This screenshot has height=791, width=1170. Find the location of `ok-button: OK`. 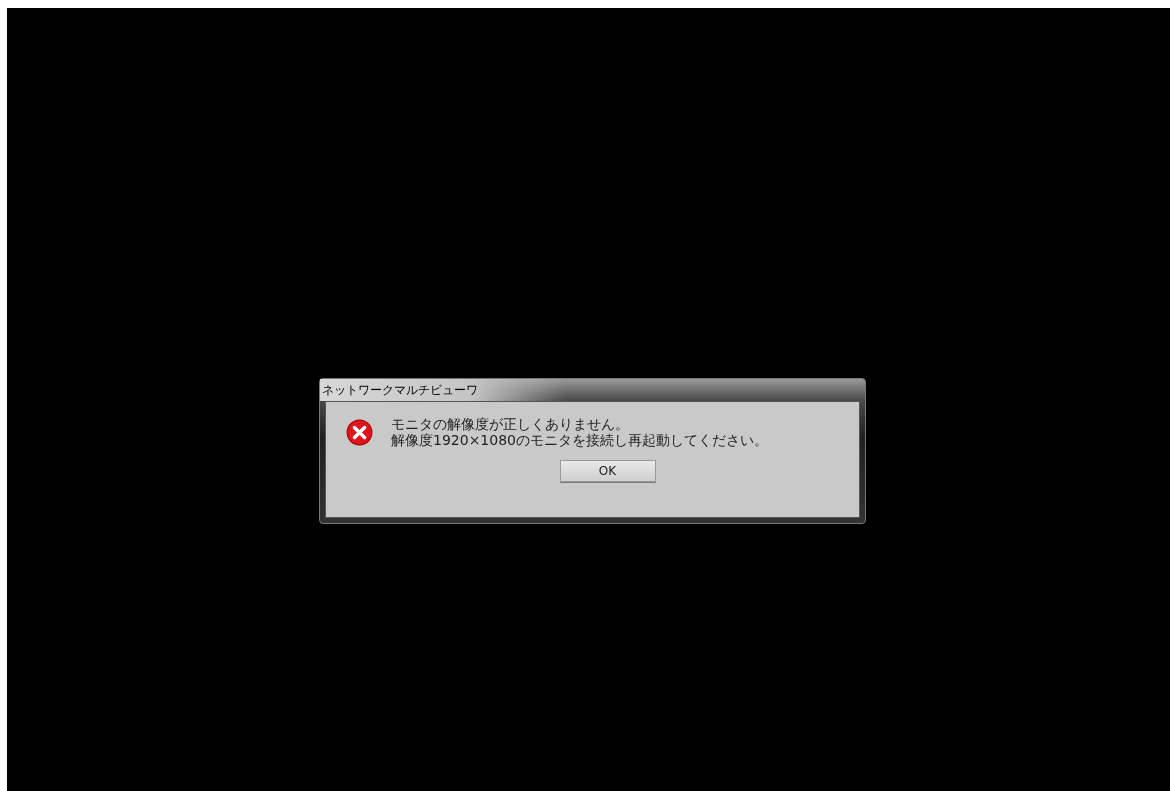

ok-button: OK is located at coordinates (607, 471).